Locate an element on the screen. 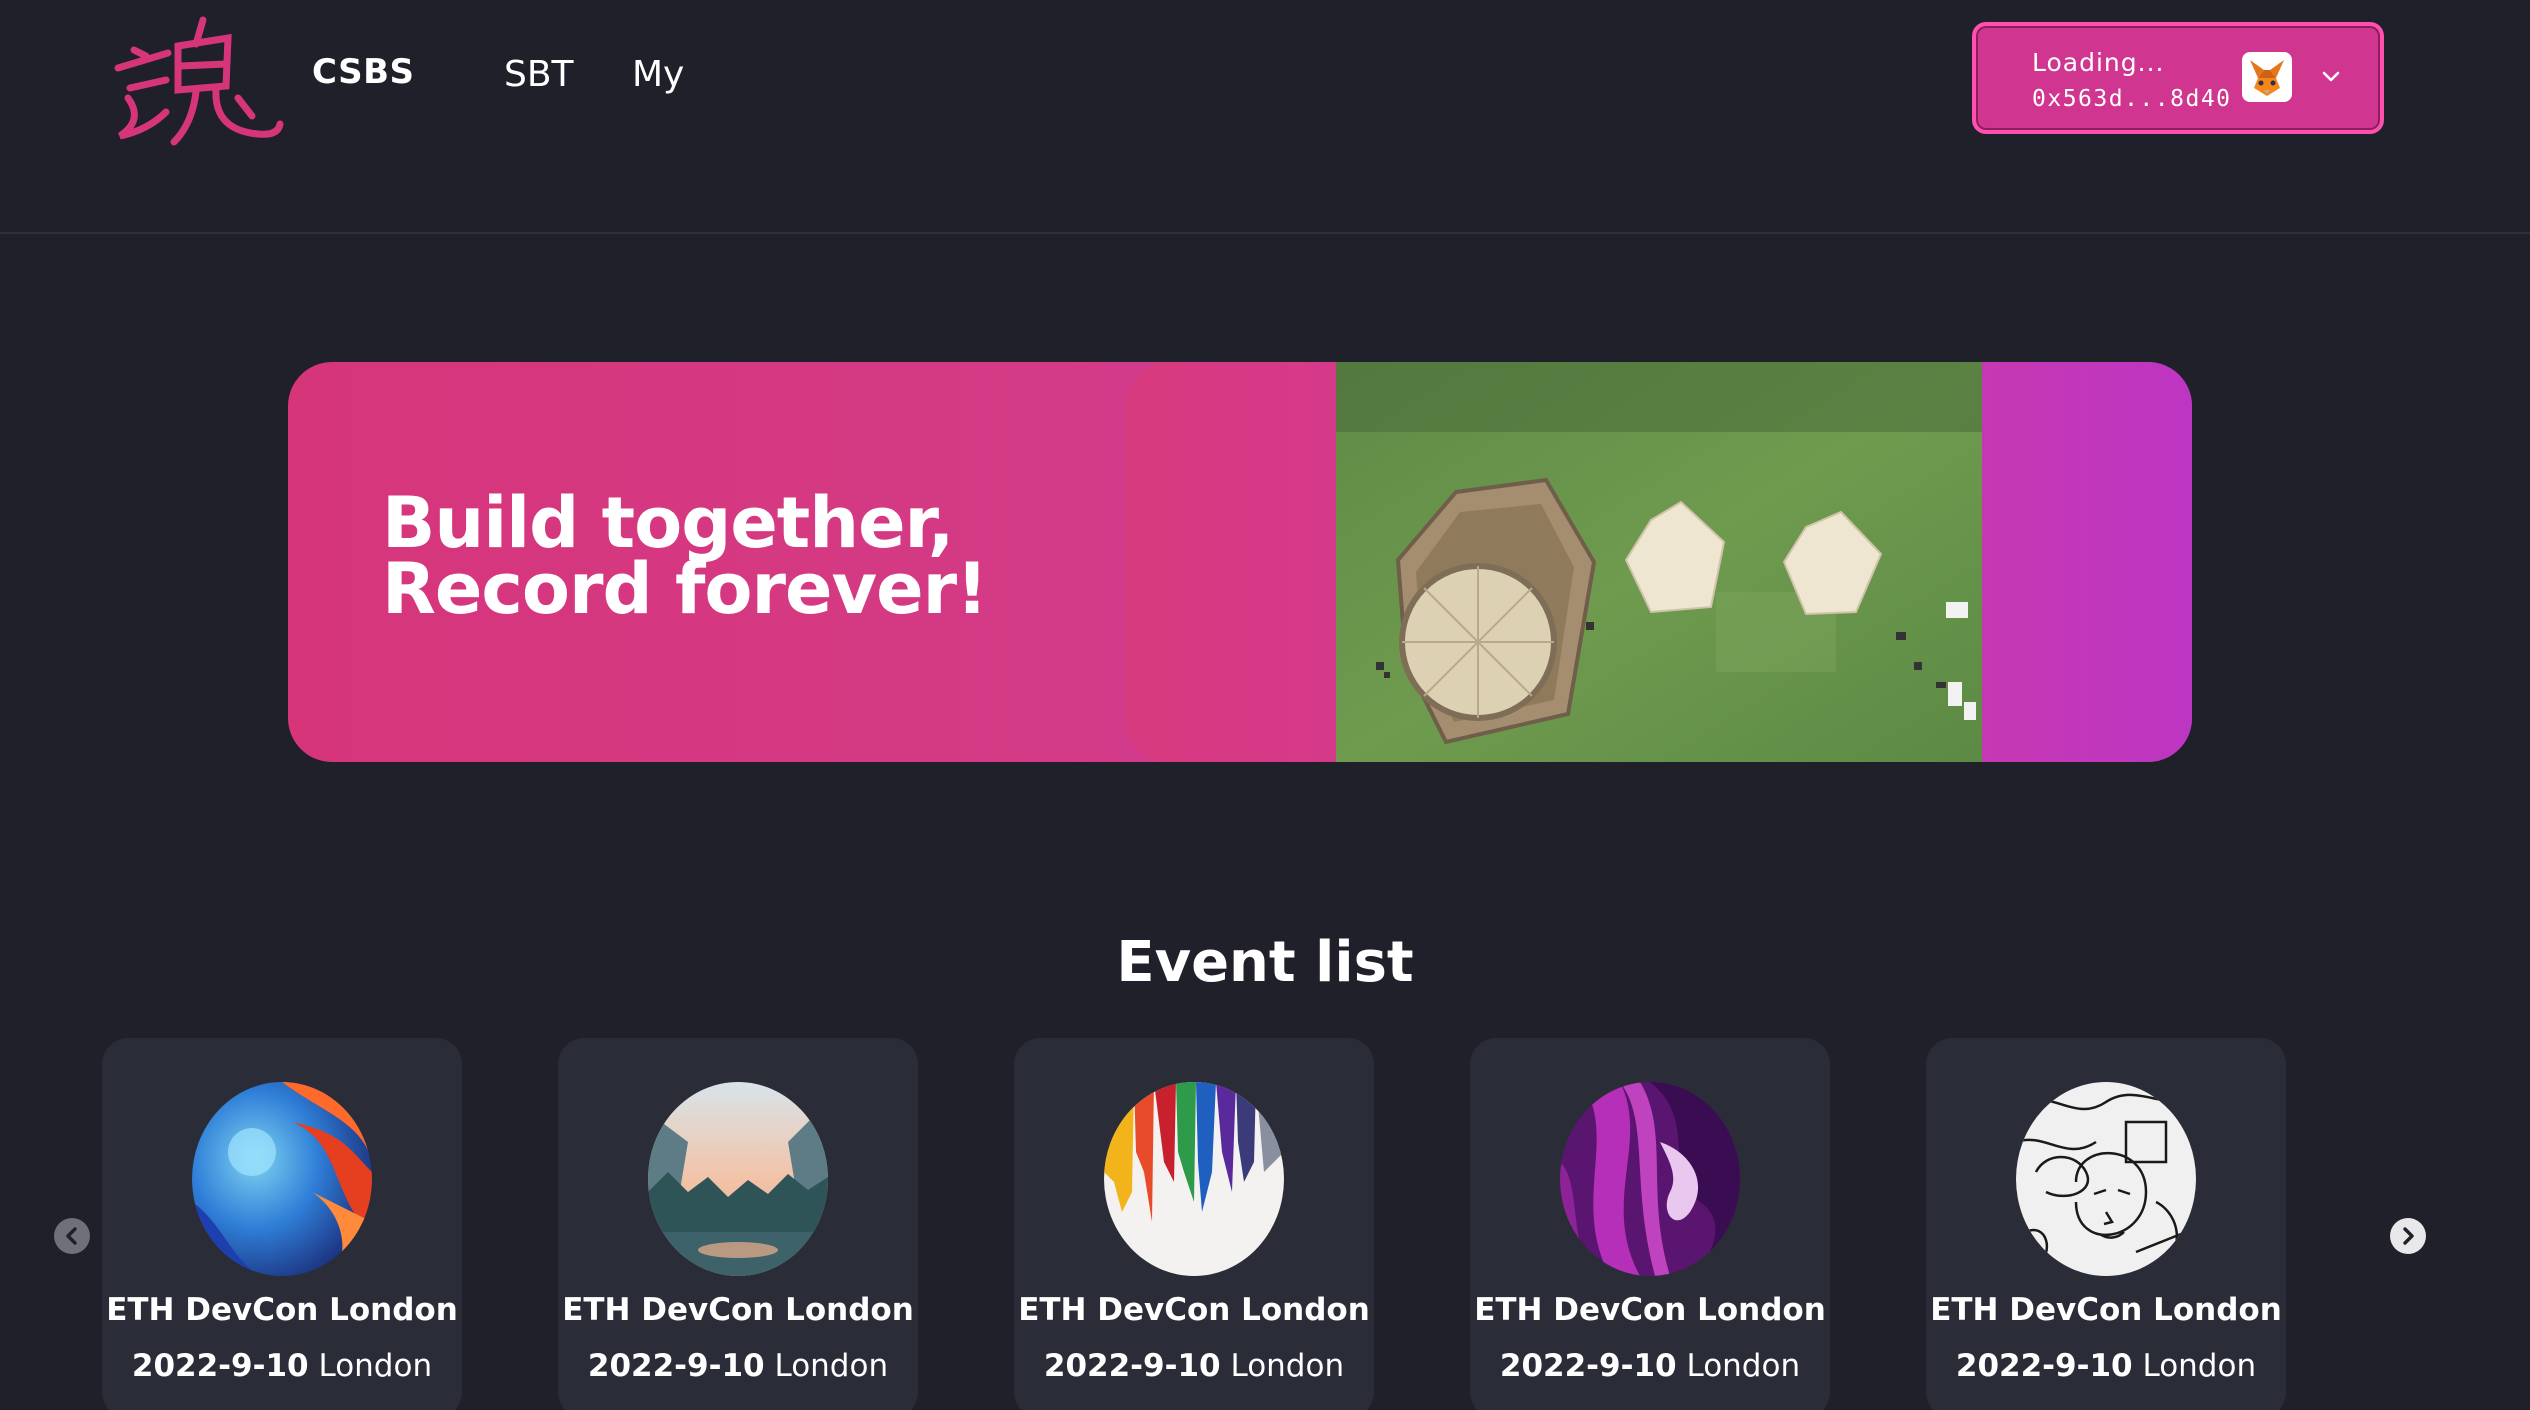 This screenshot has height=1410, width=2530. banner-aerial-photo is located at coordinates (1659, 562).